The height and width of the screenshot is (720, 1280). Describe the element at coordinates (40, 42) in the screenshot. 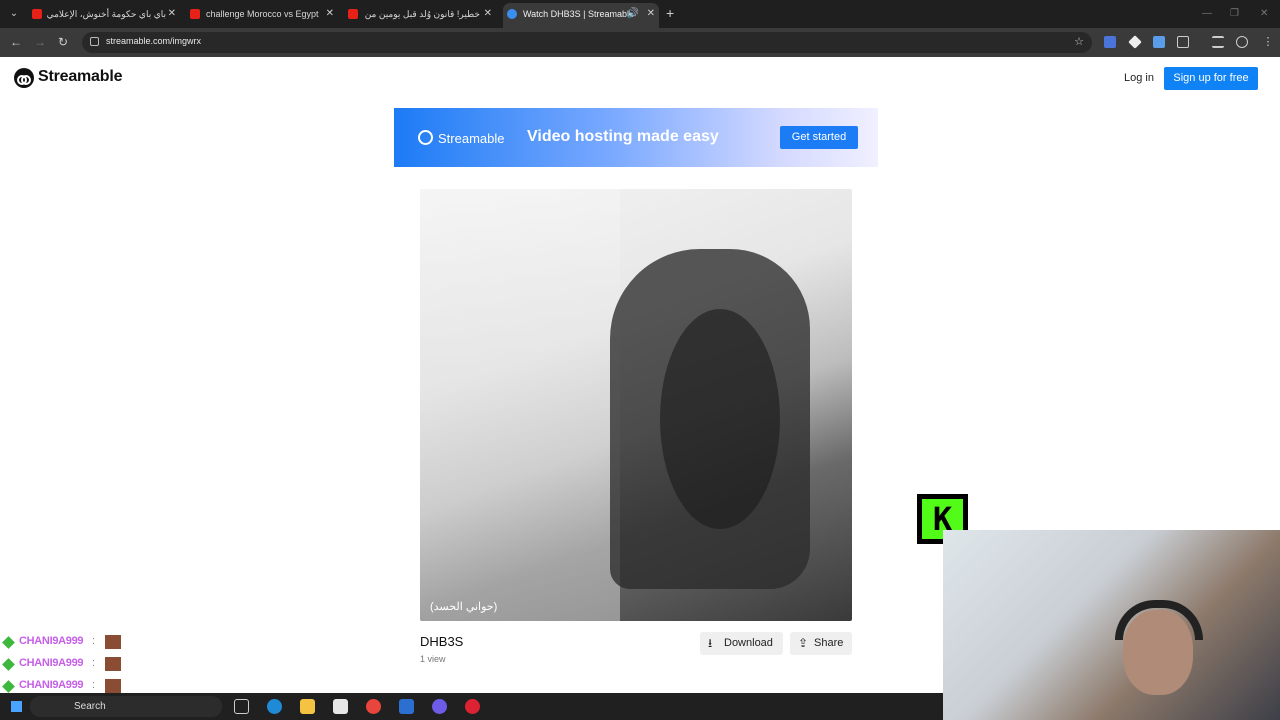

I see `forward-icon: →` at that location.